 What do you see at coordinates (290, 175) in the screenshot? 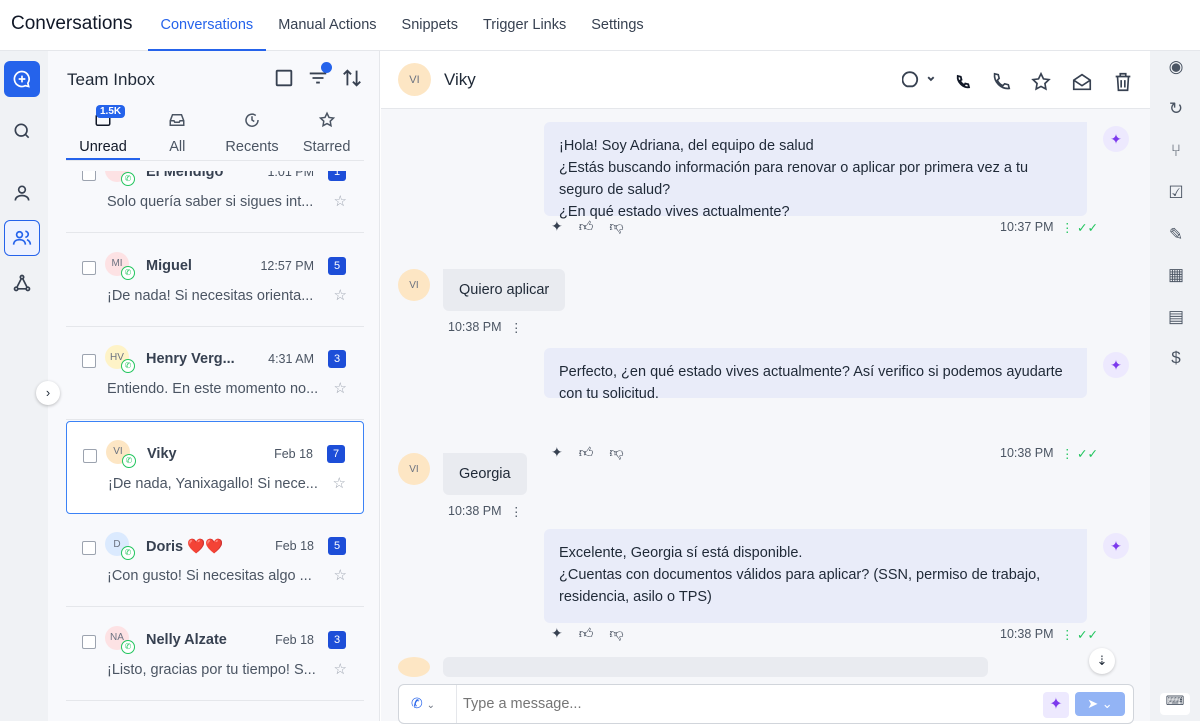
I see `last-message-time: 1:01 PM` at bounding box center [290, 175].